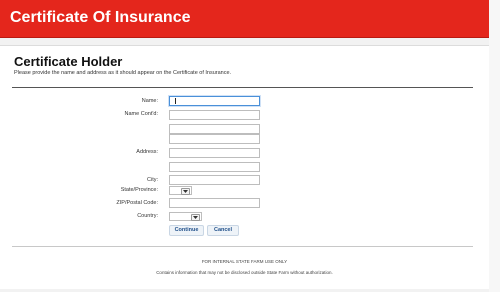 The width and height of the screenshot is (500, 292). Describe the element at coordinates (152, 180) in the screenshot. I see `city-label: City:` at that location.